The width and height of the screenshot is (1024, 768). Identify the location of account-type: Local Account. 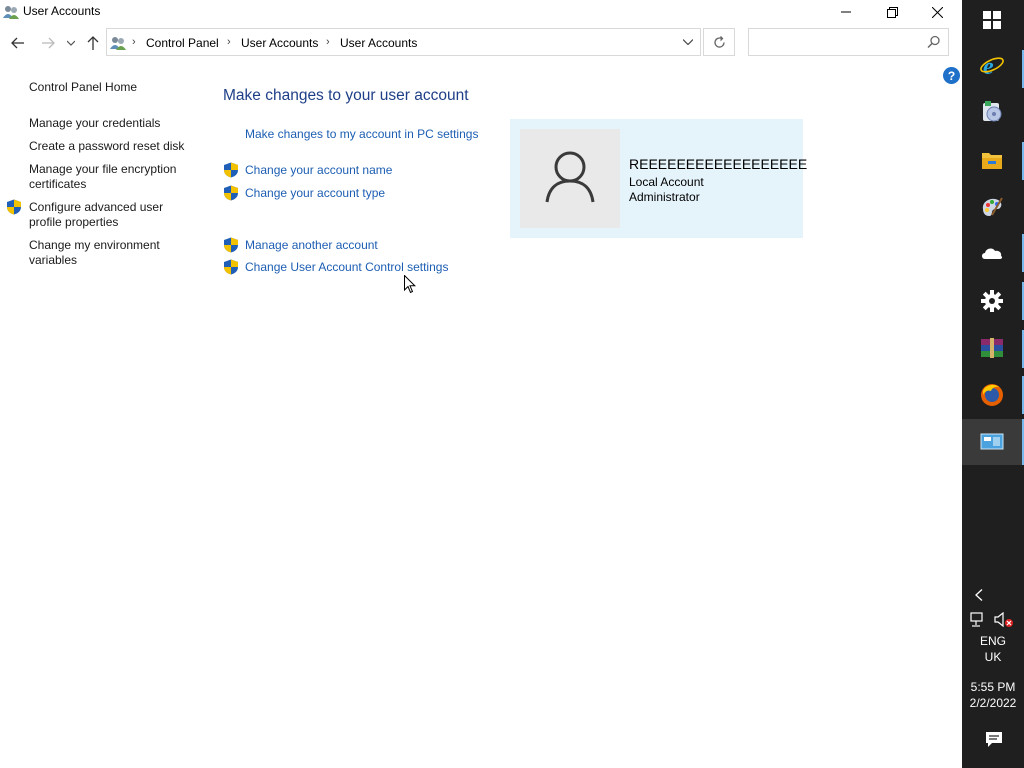
(666, 182).